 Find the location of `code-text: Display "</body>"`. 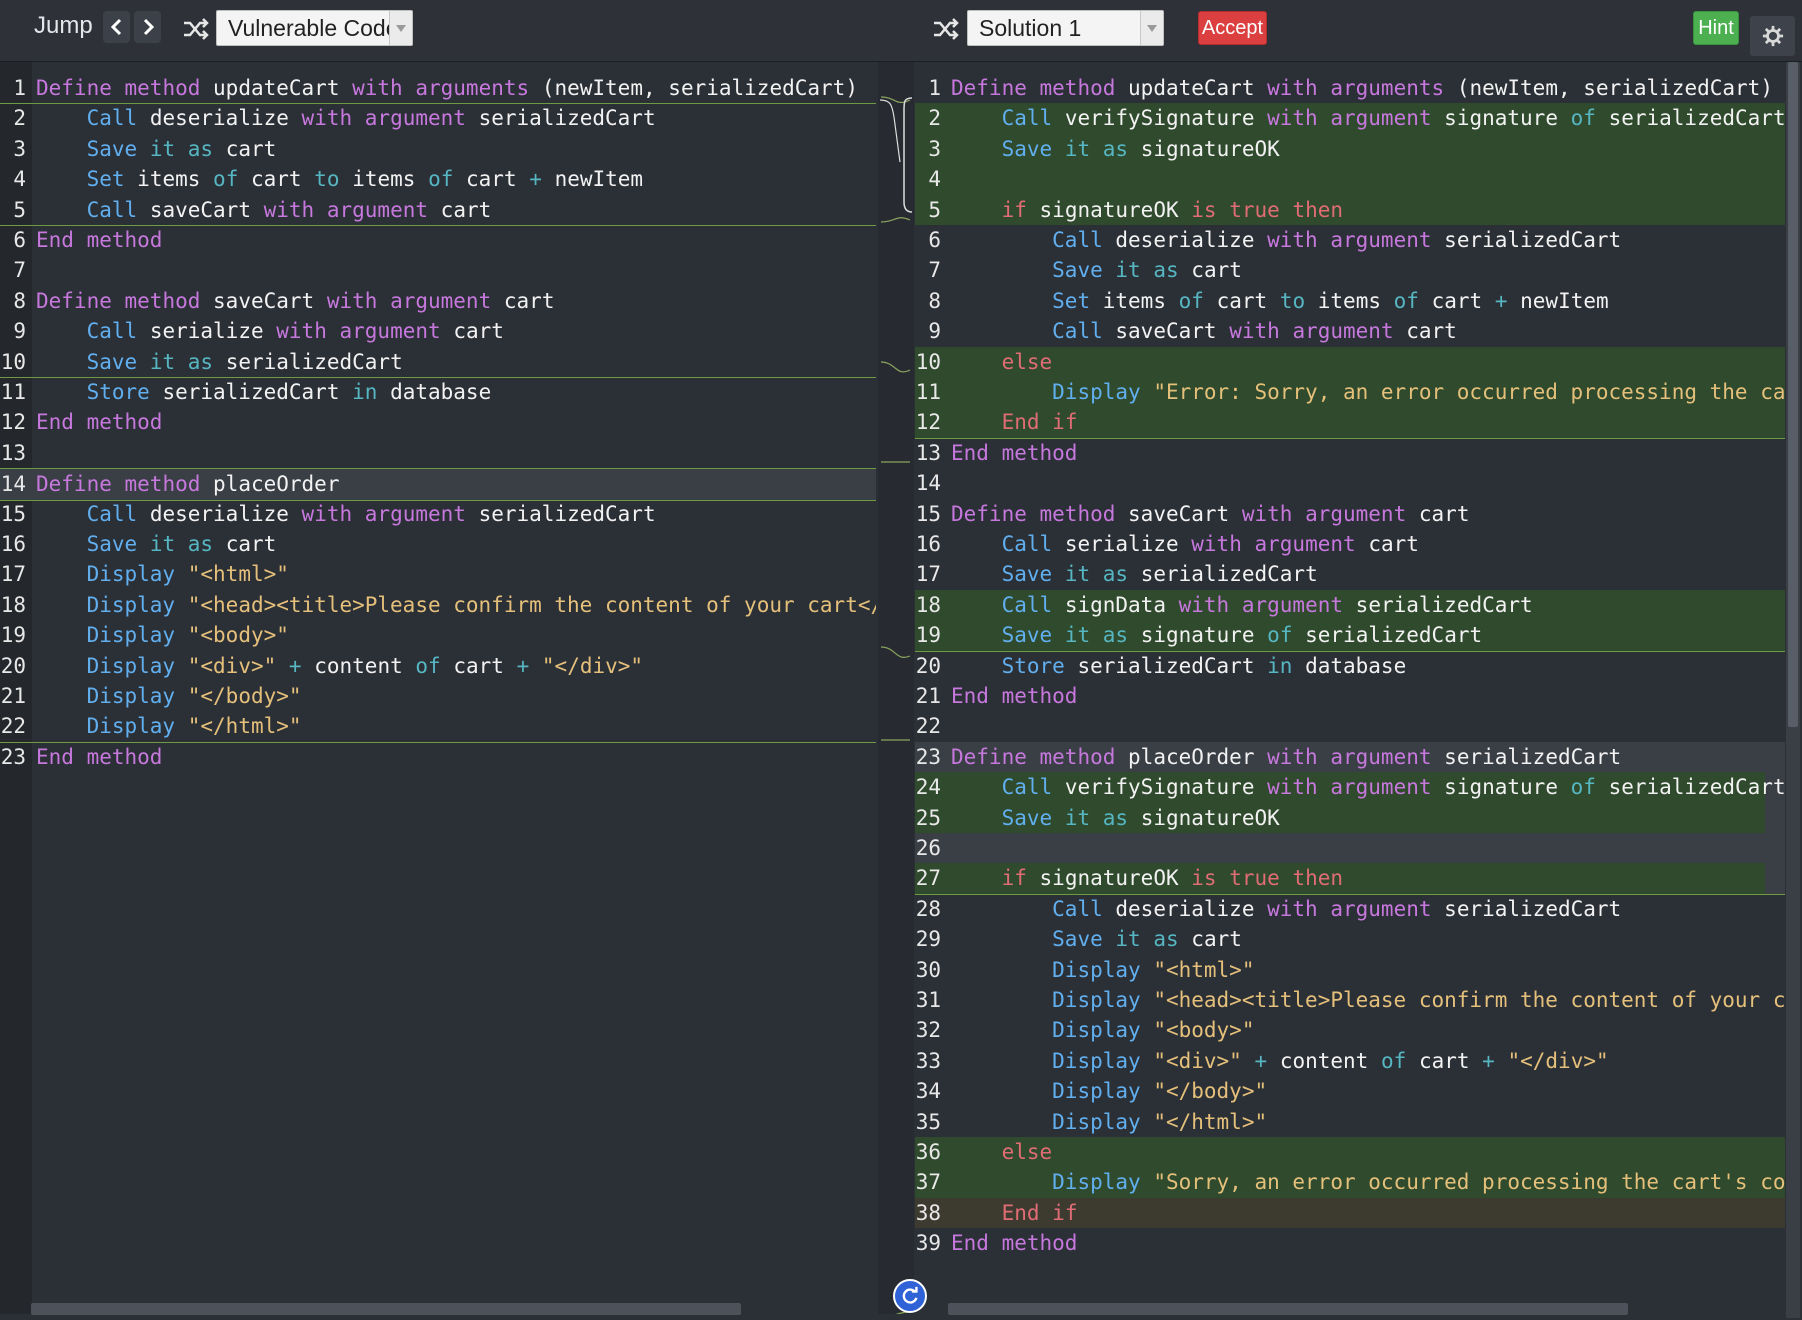

code-text: Display "</body>" is located at coordinates (1160, 1091).